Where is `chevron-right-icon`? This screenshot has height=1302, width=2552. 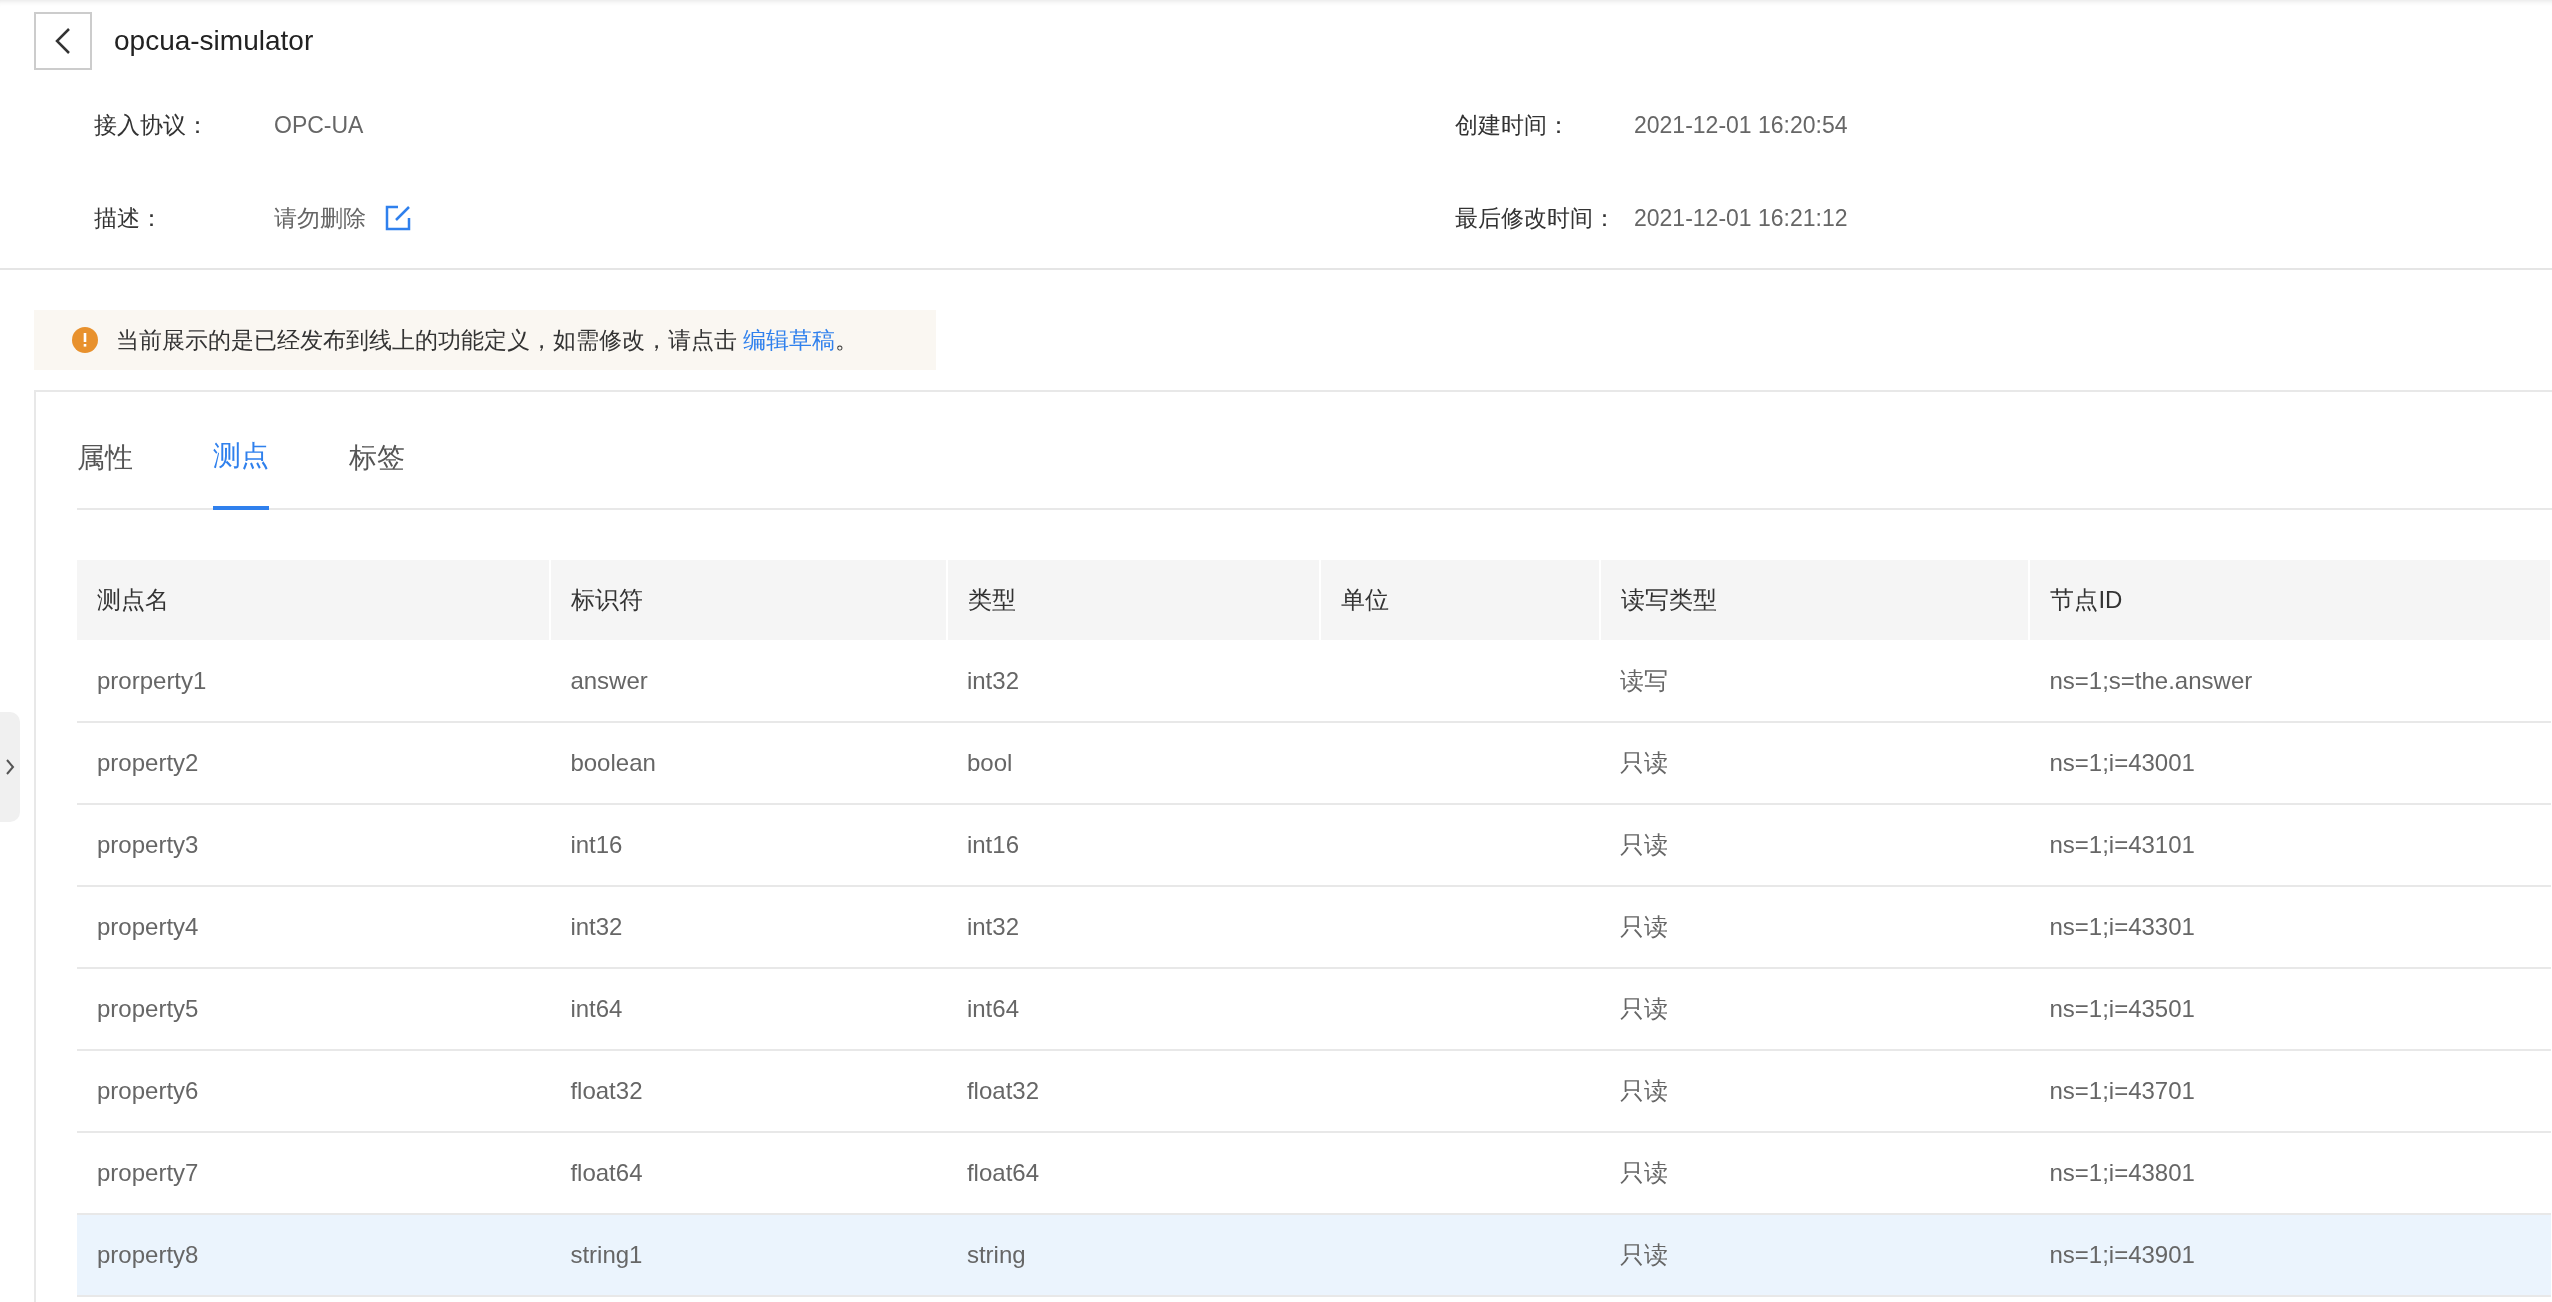
chevron-right-icon is located at coordinates (10, 767).